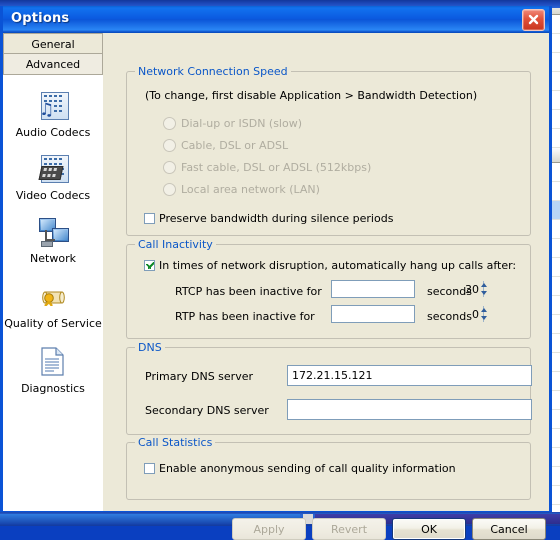  I want to click on audio-codecs-icon: ♫, so click(53, 107).